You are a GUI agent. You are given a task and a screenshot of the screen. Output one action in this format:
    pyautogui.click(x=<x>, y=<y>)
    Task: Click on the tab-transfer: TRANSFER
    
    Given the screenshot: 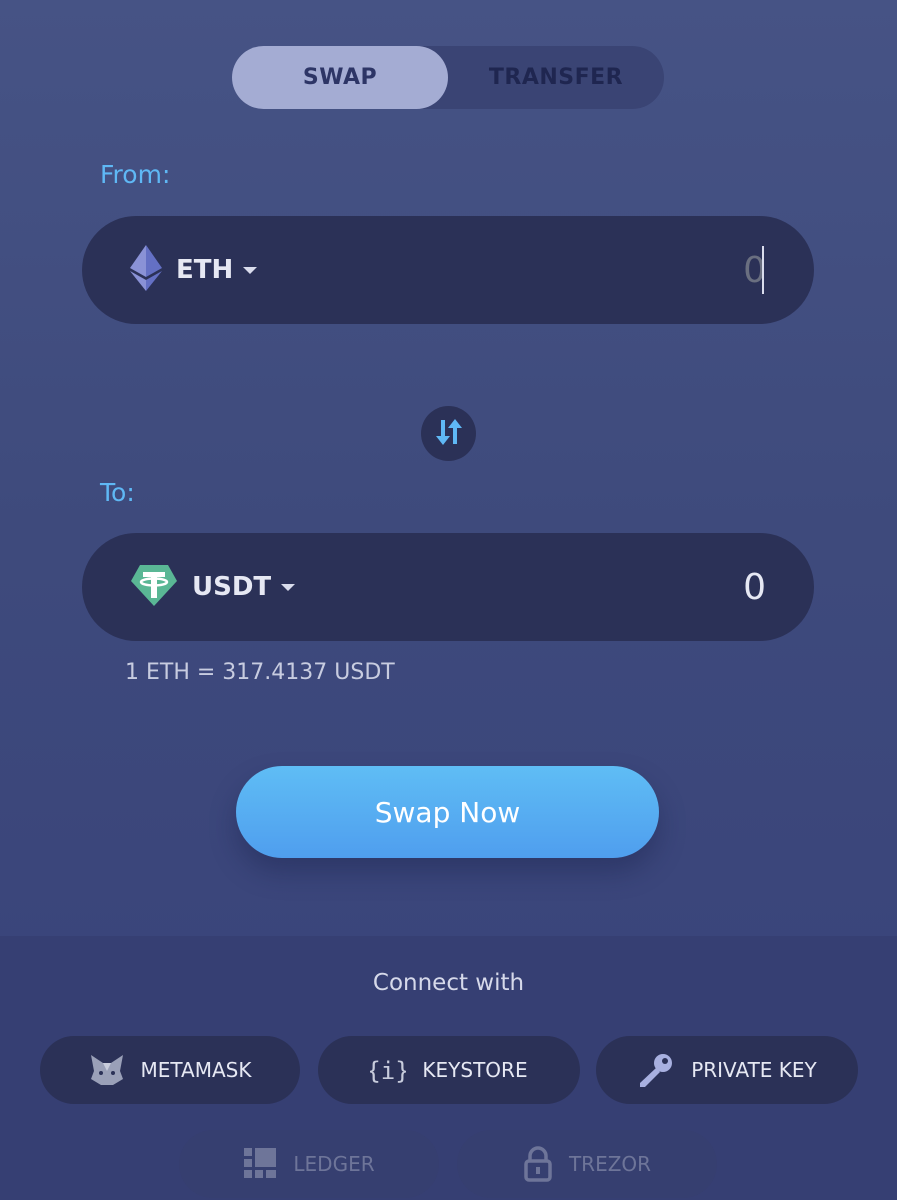 What is the action you would take?
    pyautogui.click(x=556, y=77)
    